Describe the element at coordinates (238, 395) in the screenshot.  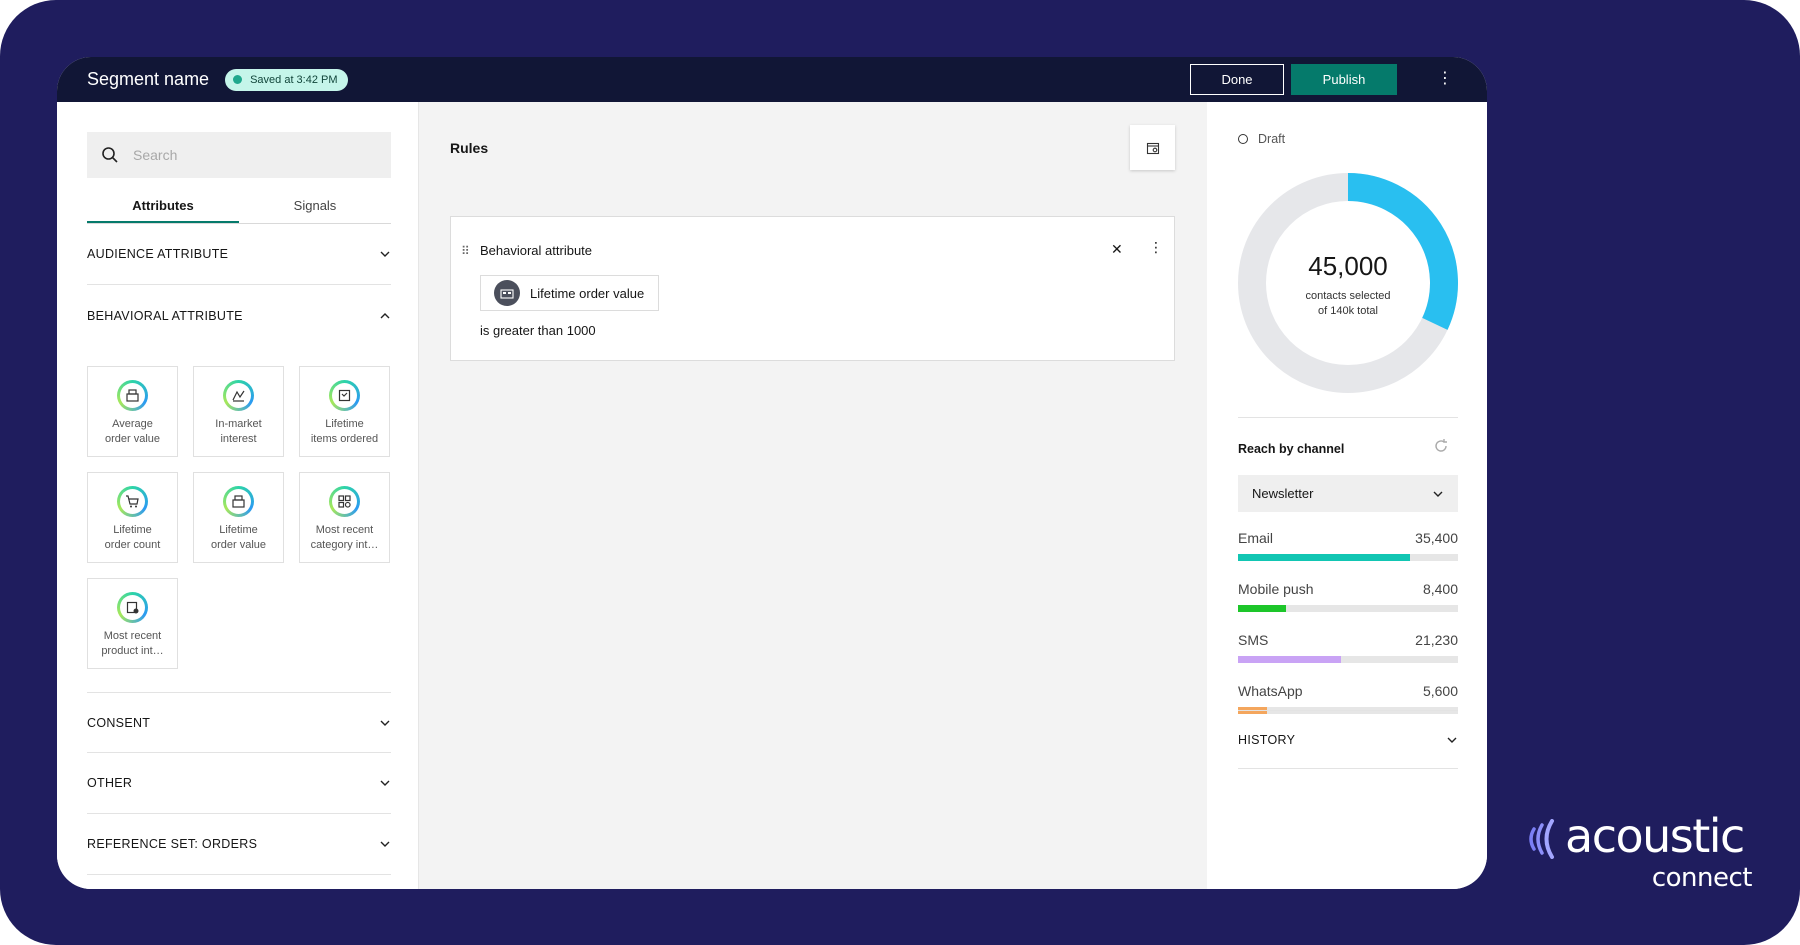
I see `chart-icon` at that location.